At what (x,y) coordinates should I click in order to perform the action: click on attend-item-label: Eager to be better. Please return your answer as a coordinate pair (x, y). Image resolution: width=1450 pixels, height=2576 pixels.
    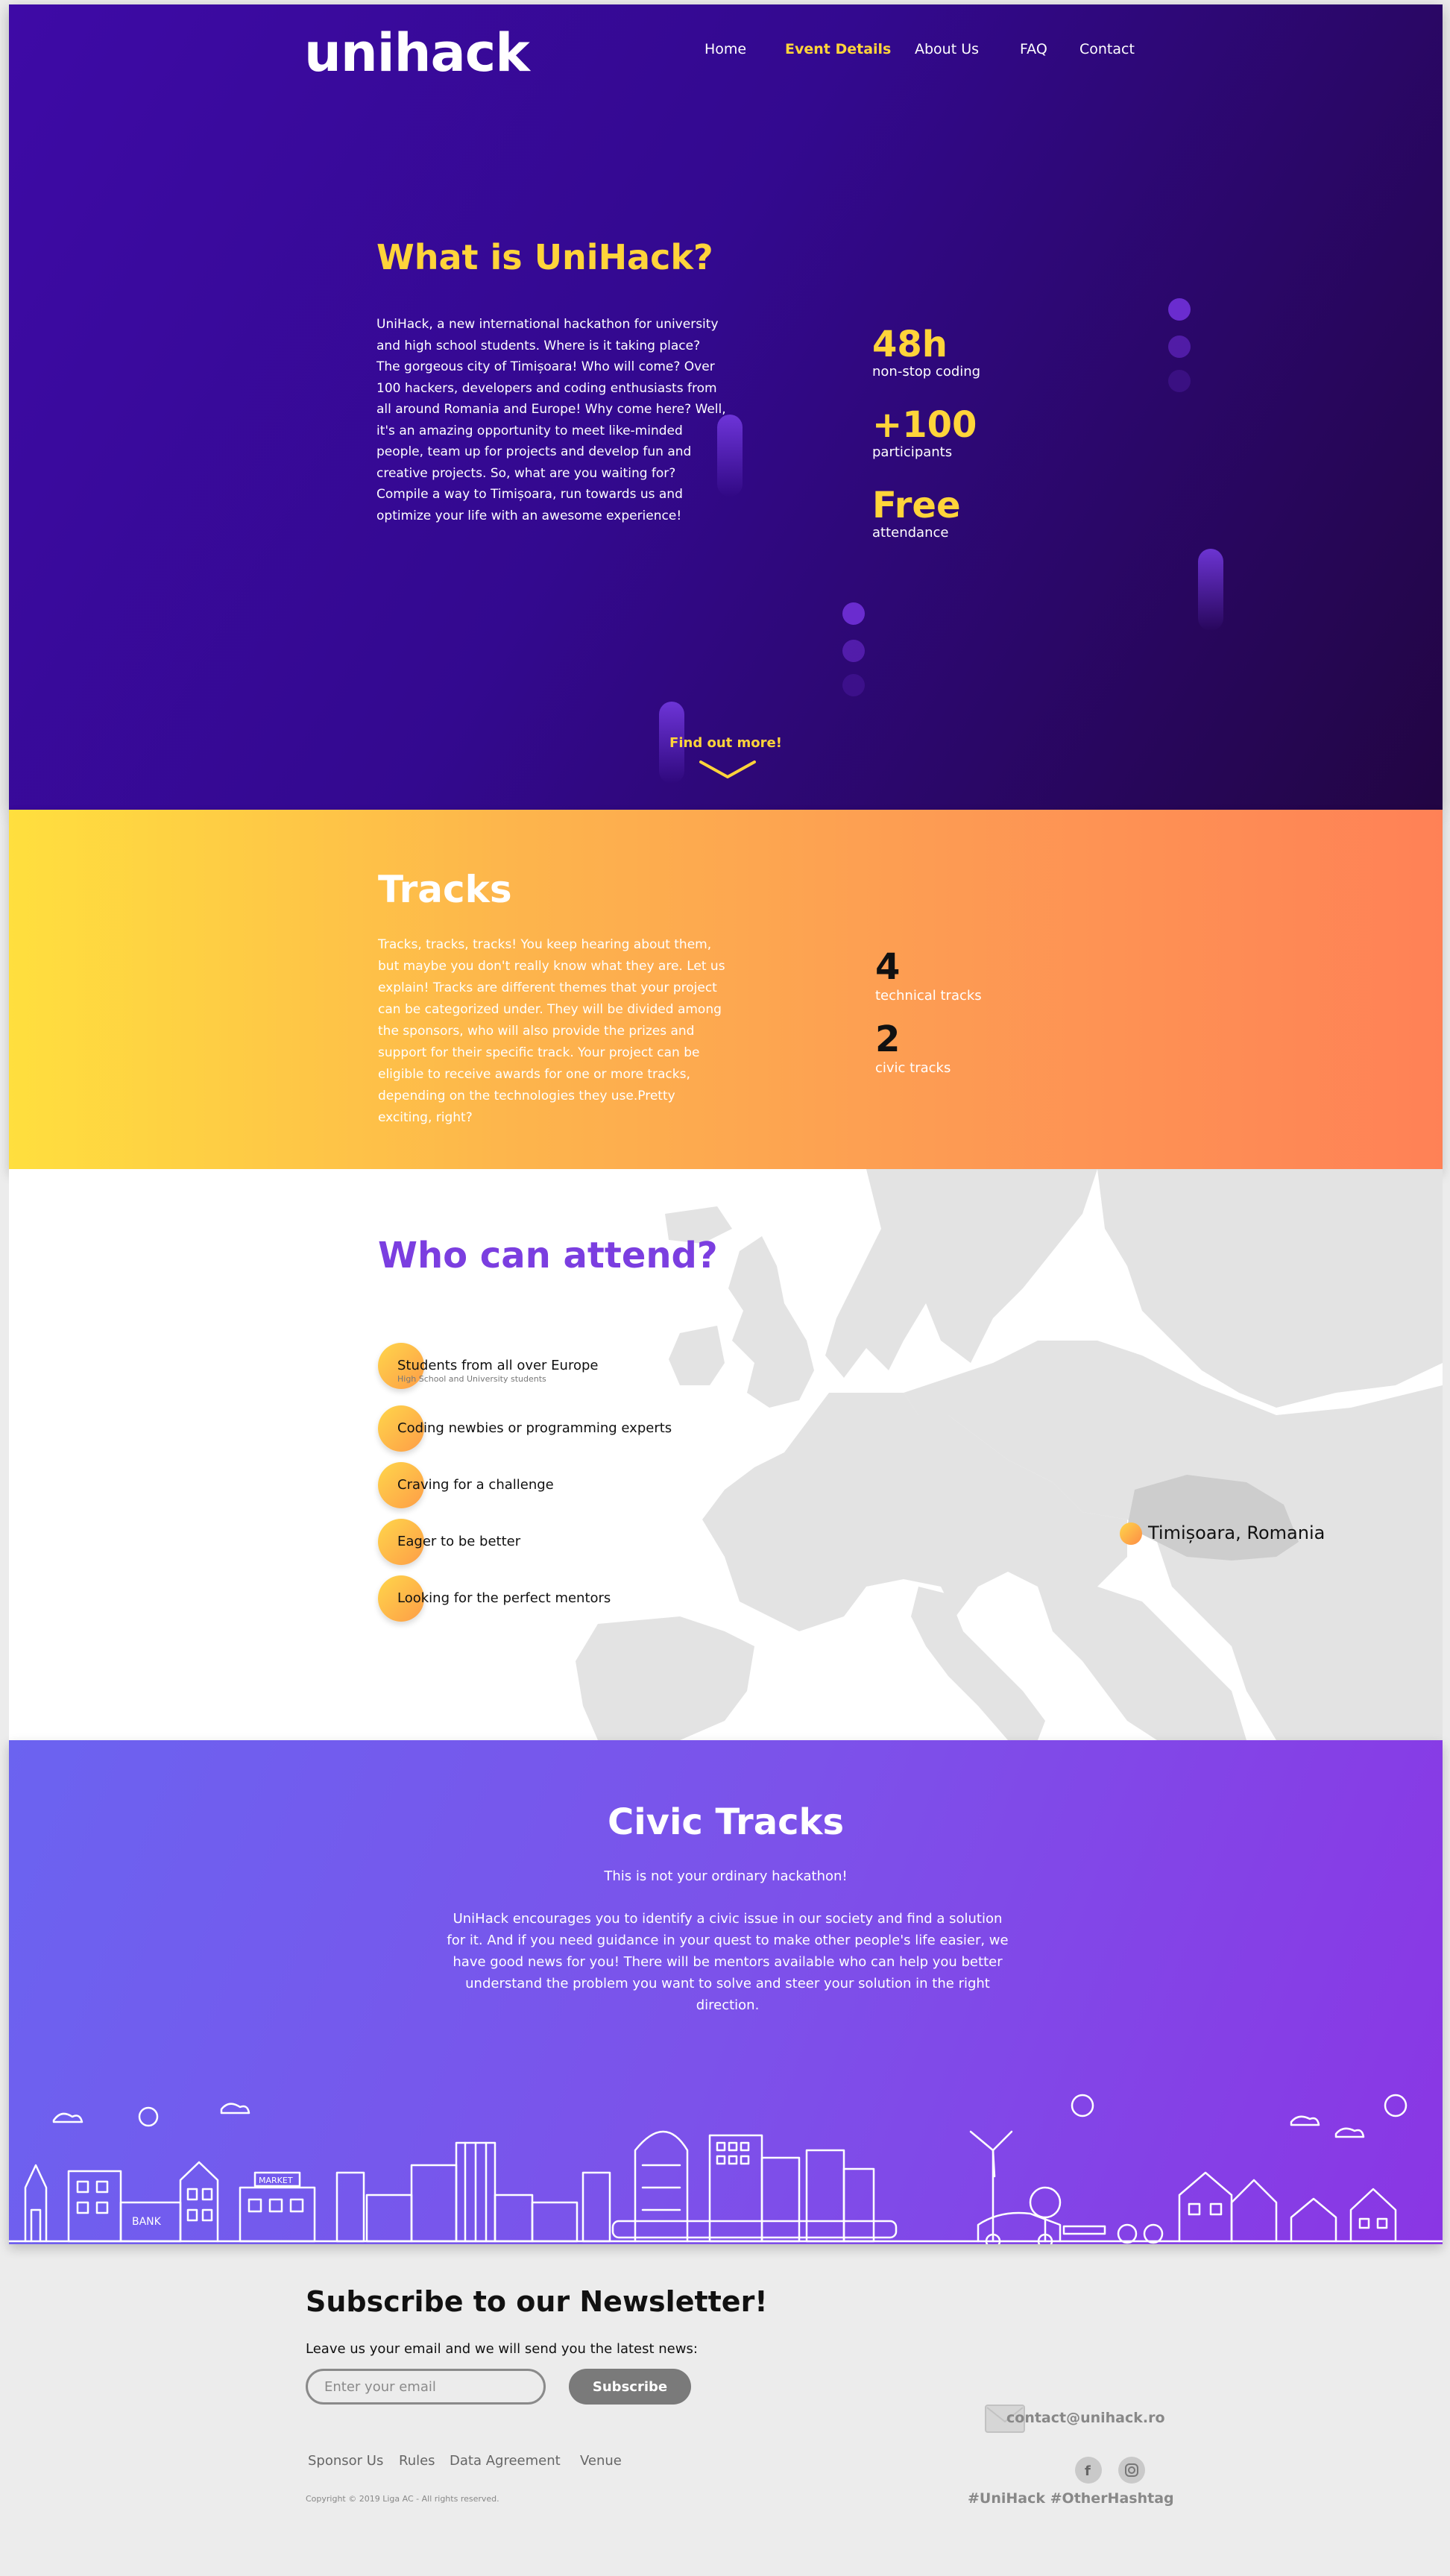
    Looking at the image, I should click on (459, 1541).